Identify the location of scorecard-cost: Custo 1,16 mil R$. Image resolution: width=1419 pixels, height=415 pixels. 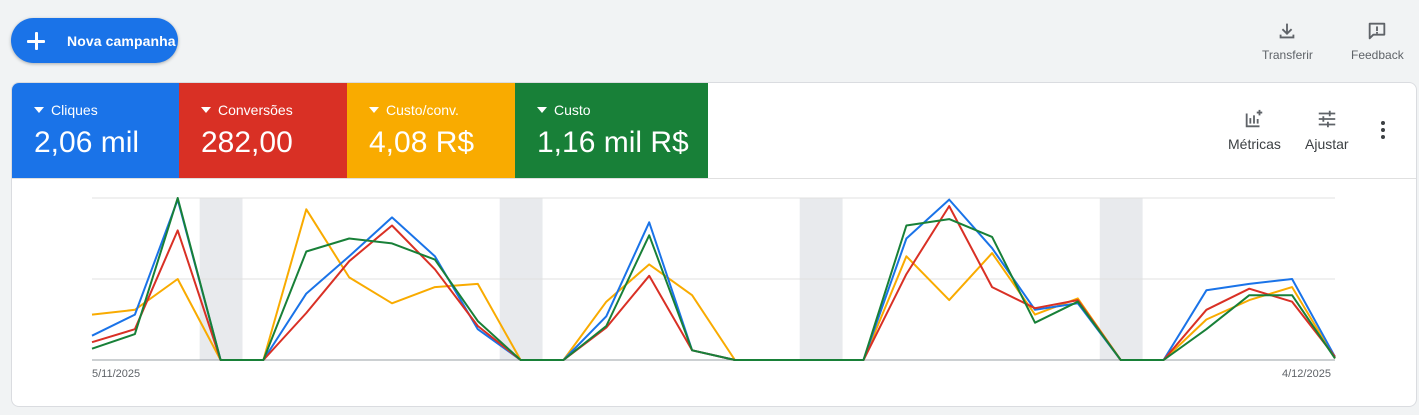
(611, 130).